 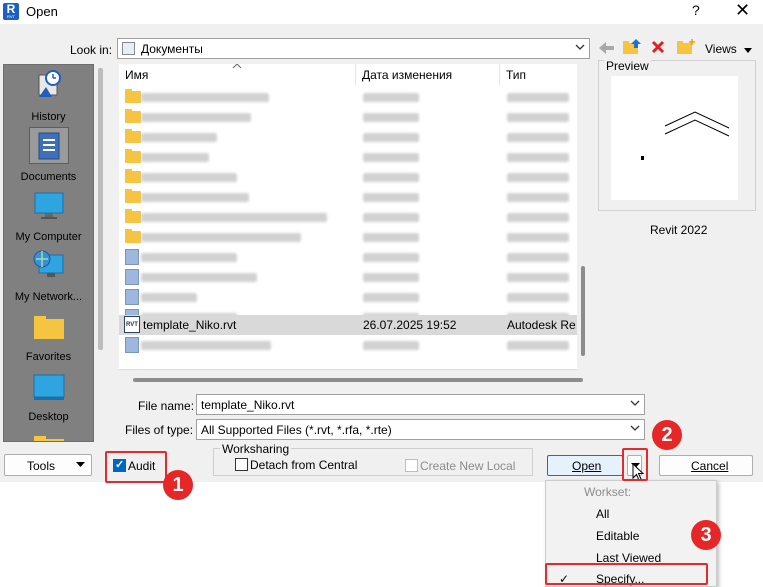 I want to click on file-list-scrollbar, so click(x=583, y=217).